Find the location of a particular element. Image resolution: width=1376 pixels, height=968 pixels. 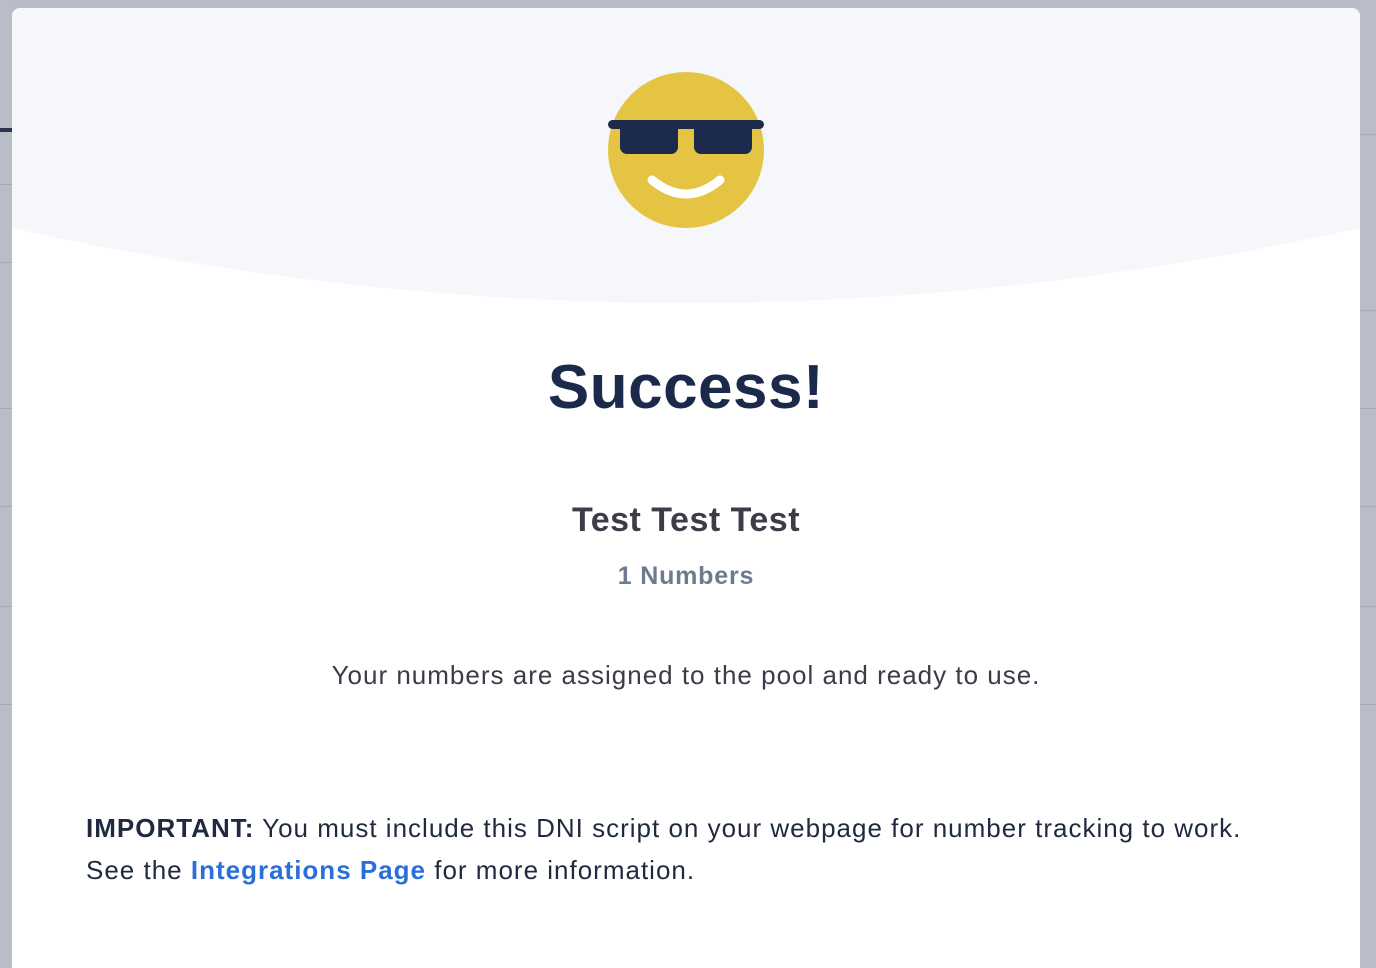

important-label: IMPORTANT: is located at coordinates (170, 828).